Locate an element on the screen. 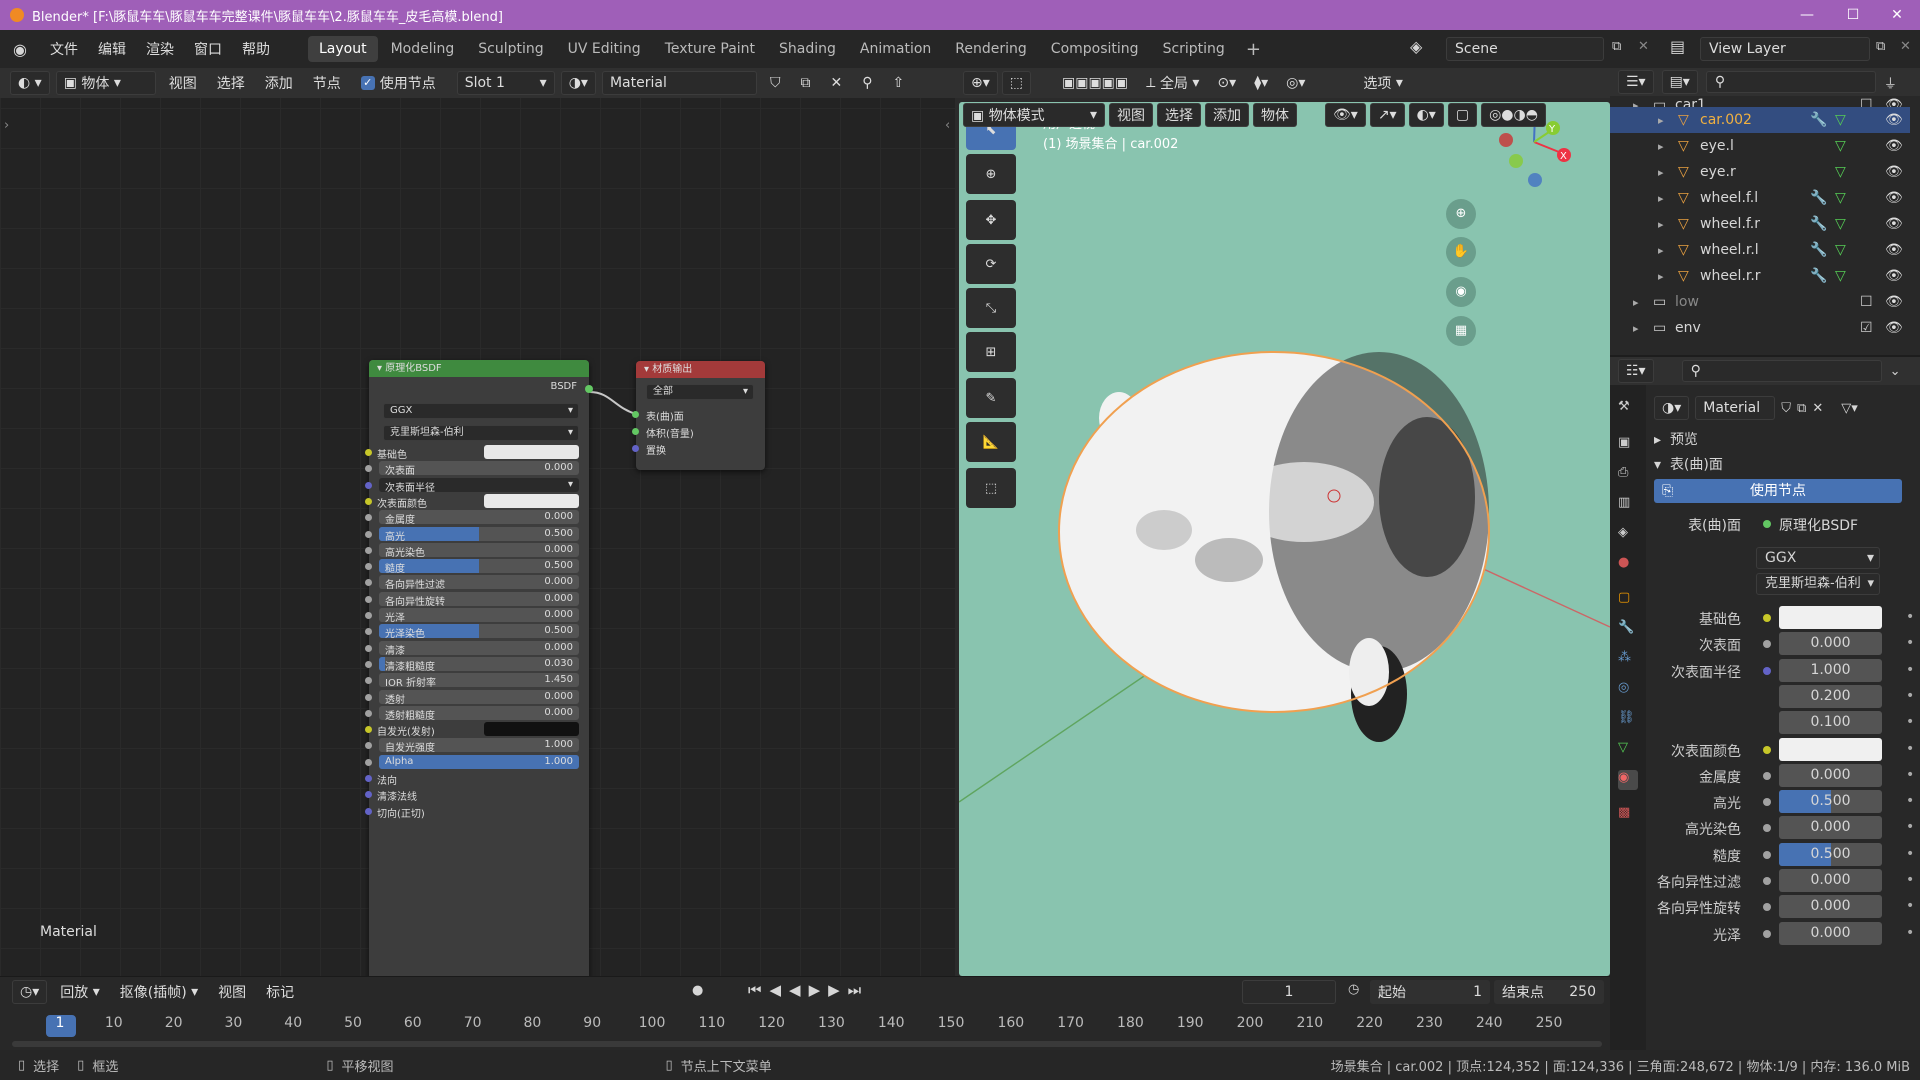 The image size is (1920, 1080). pivot-icon: ⊙▾ is located at coordinates (1226, 83).